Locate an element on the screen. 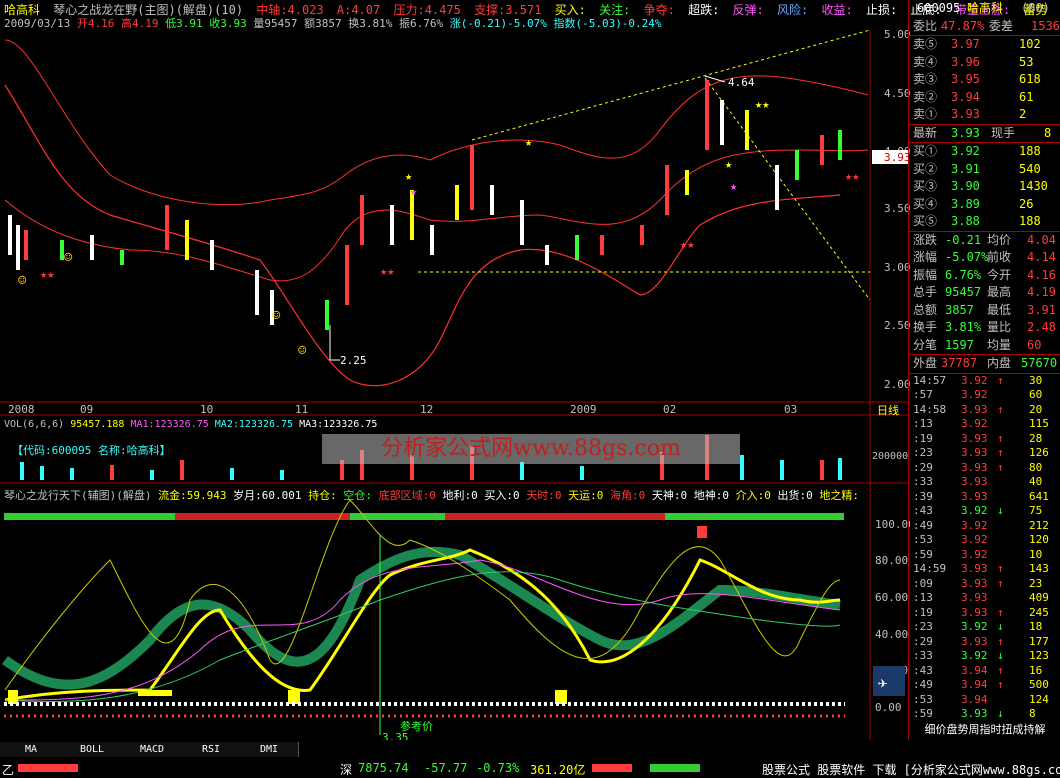 The image size is (1060, 778). tick-price: 3.93 is located at coordinates (974, 583).